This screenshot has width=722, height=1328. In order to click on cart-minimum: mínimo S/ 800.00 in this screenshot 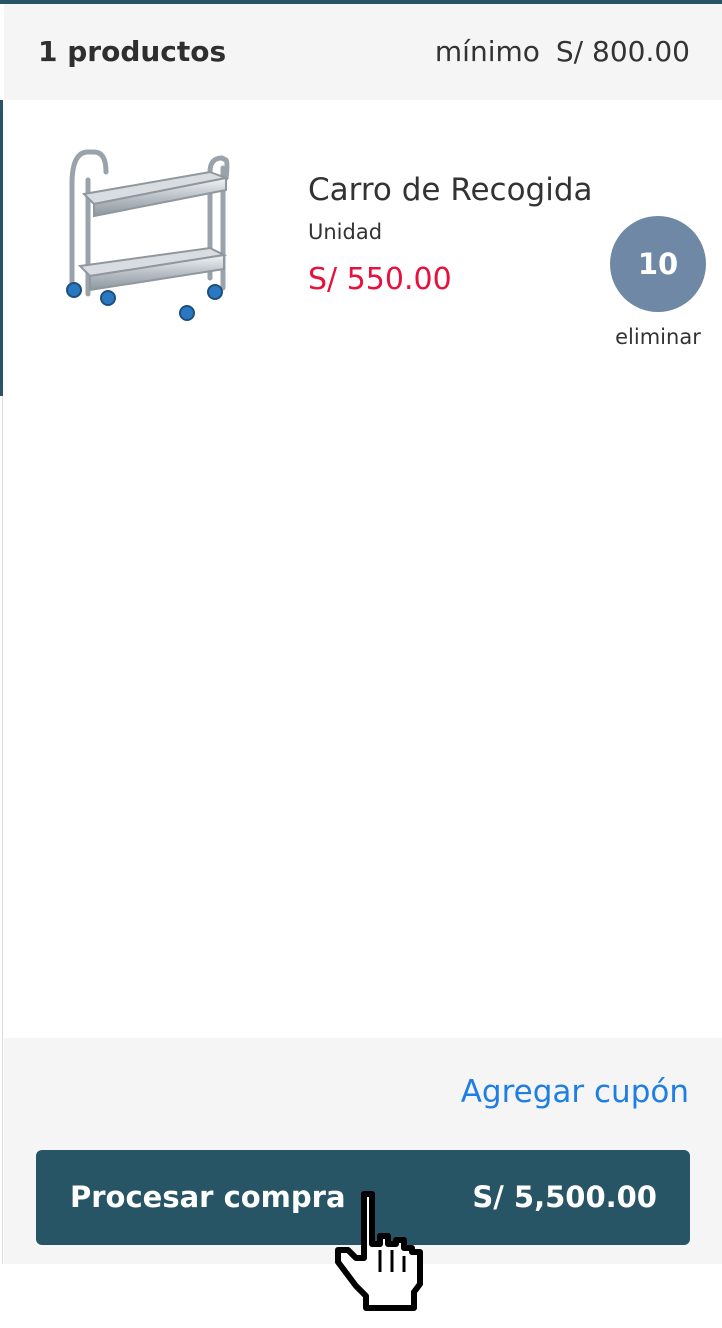, I will do `click(562, 51)`.